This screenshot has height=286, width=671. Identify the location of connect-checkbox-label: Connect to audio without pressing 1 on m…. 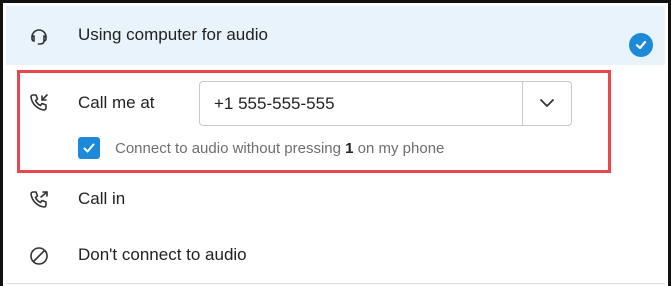
(279, 148).